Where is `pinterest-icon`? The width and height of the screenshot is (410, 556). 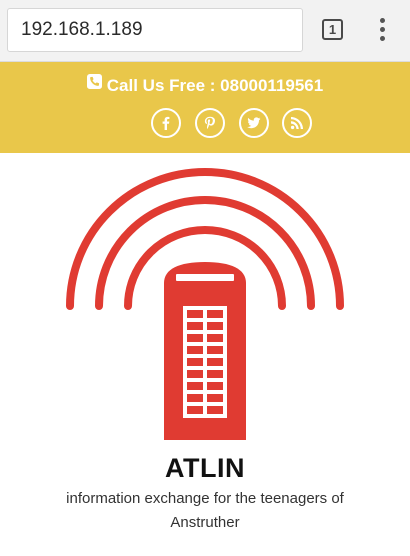 pinterest-icon is located at coordinates (209, 122).